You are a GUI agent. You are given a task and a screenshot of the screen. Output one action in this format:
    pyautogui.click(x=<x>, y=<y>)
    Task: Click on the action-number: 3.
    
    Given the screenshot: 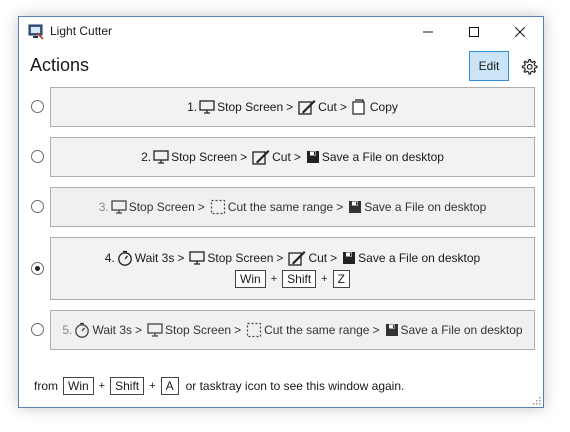 What is the action you would take?
    pyautogui.click(x=103, y=207)
    